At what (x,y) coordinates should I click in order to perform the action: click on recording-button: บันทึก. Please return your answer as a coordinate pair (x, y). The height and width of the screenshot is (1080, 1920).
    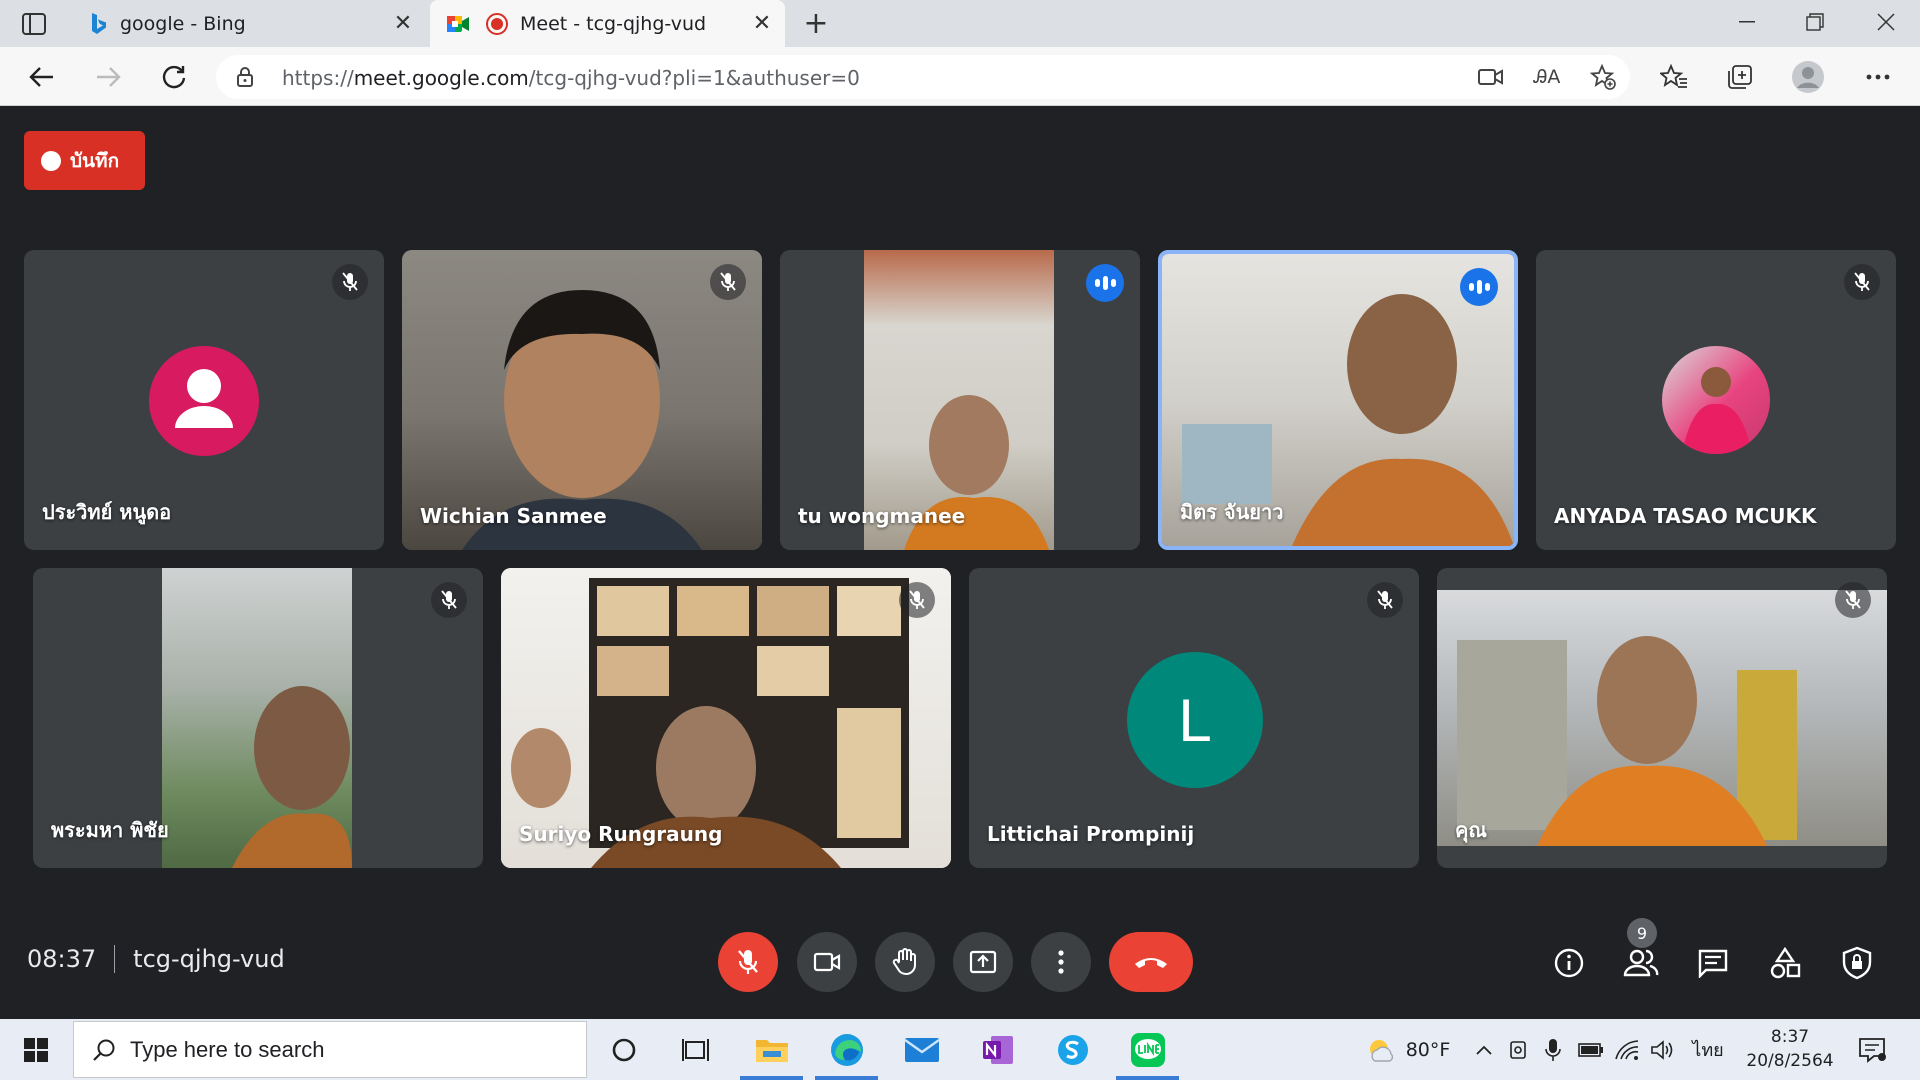
    Looking at the image, I should click on (84, 160).